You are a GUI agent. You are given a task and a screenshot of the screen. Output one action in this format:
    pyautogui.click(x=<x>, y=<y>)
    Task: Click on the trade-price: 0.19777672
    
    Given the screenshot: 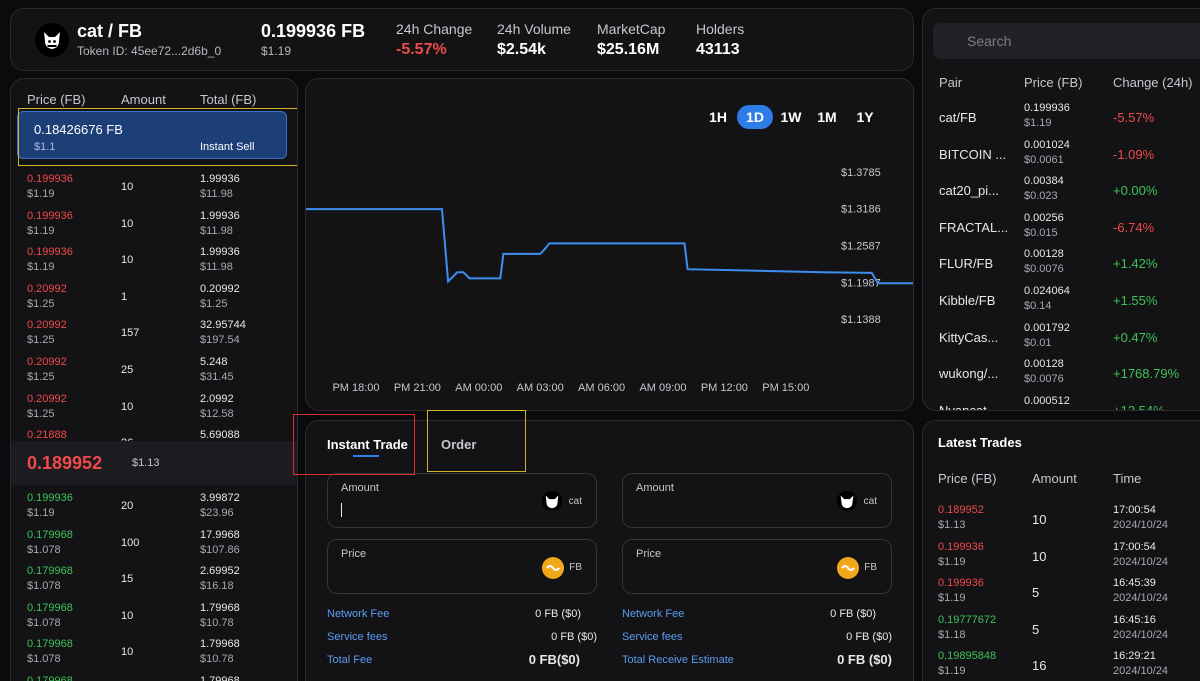 What is the action you would take?
    pyautogui.click(x=967, y=619)
    